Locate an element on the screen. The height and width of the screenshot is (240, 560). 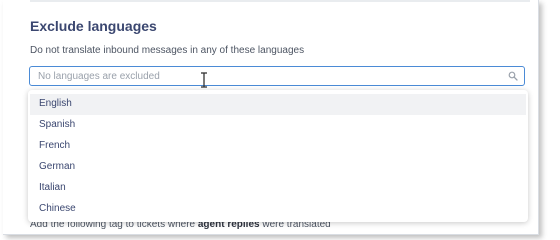
option-label: Italian is located at coordinates (52, 187).